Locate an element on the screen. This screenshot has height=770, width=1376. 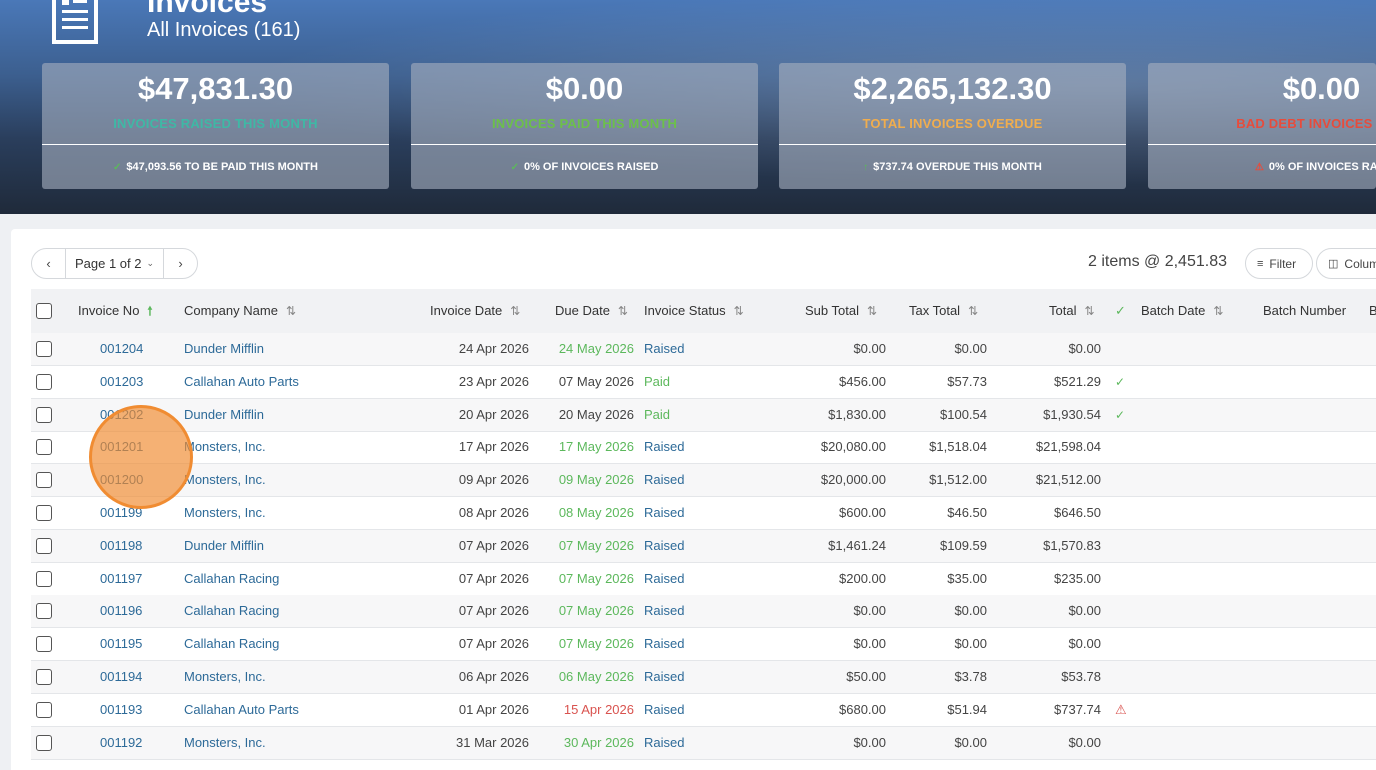
card-footer-text: $737.74 OVERDUE THIS MONTH is located at coordinates (957, 167).